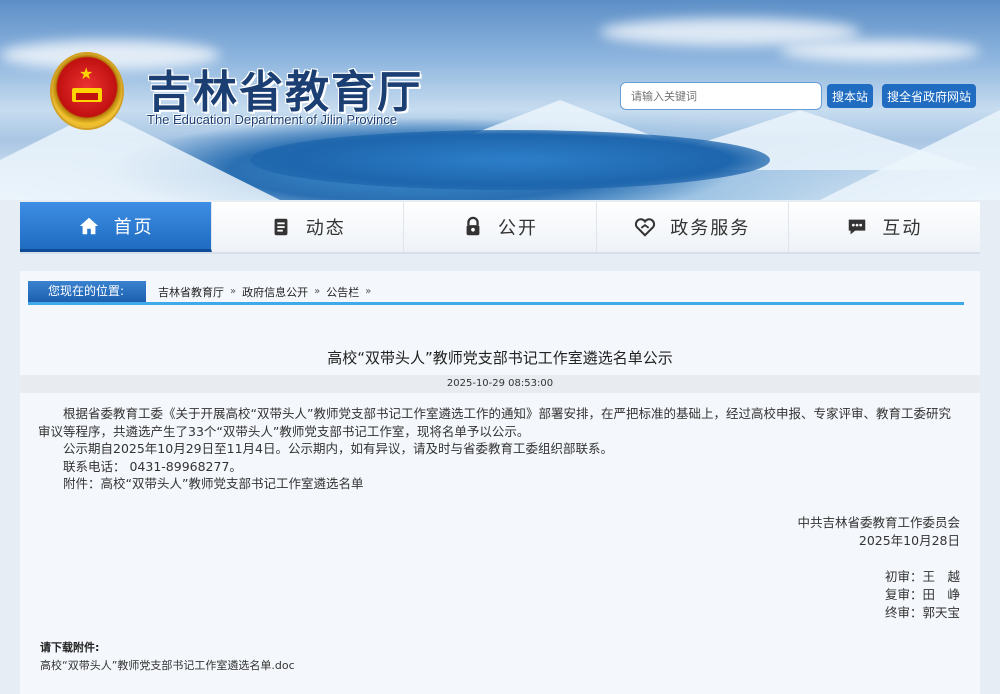 The height and width of the screenshot is (694, 1000). I want to click on nav-item-news: 动态, so click(308, 227).